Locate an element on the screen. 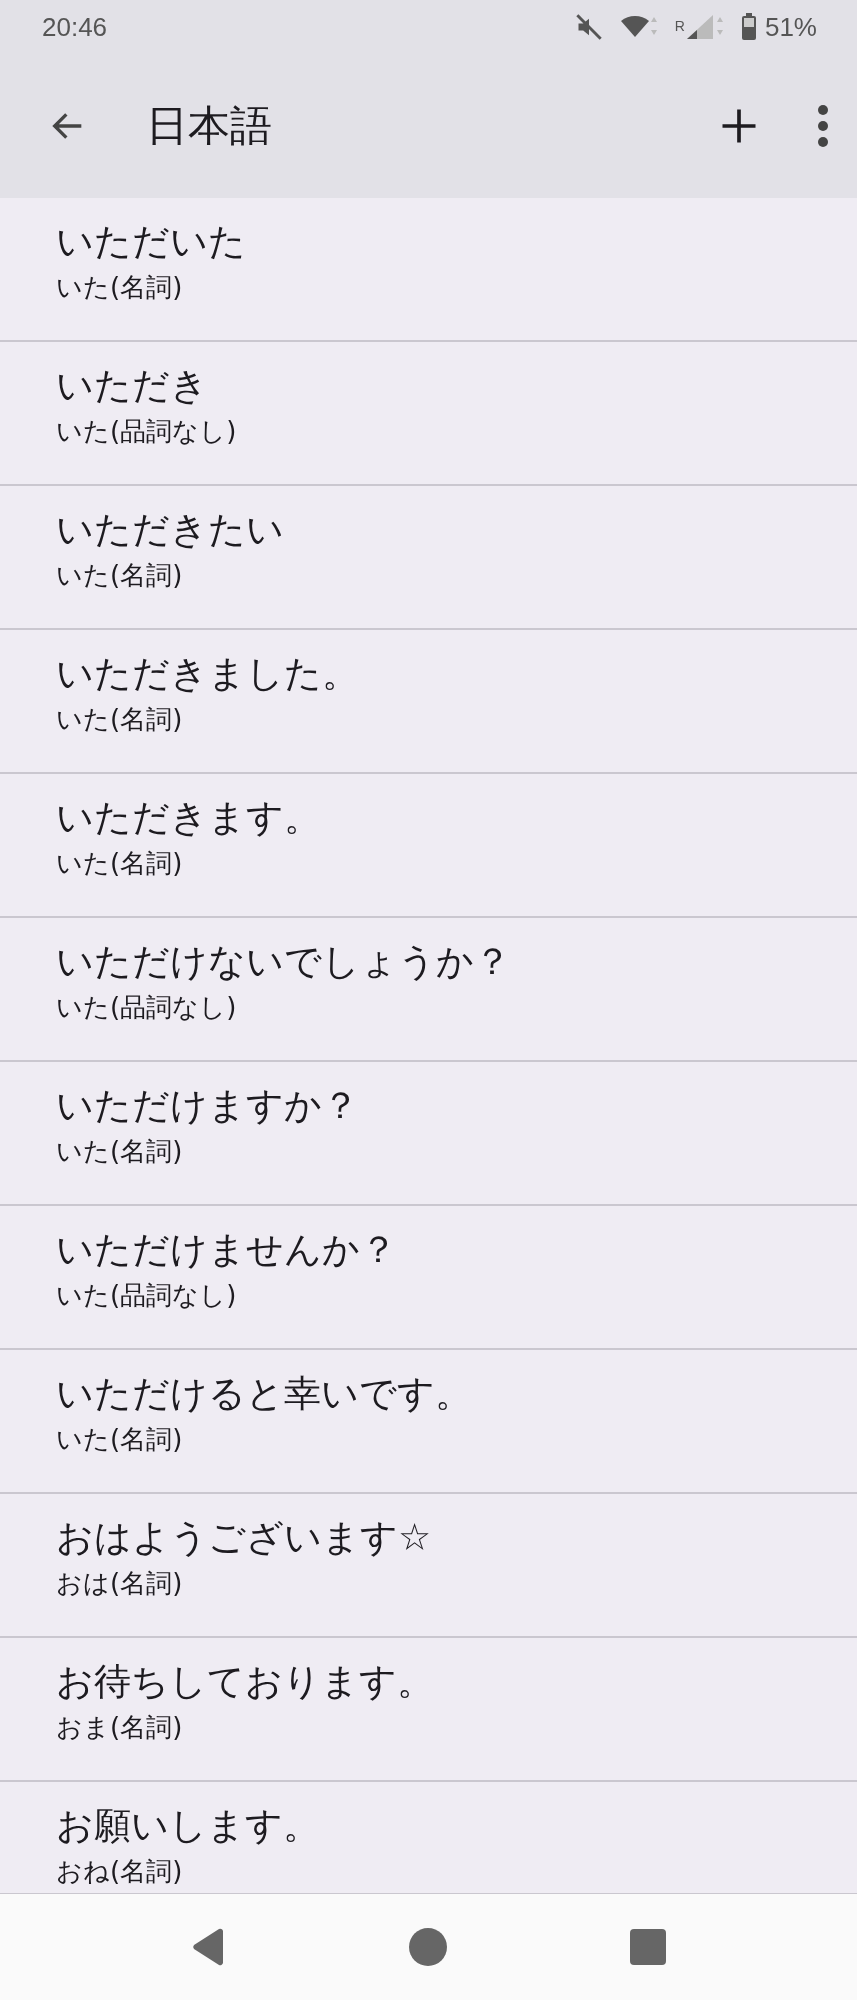 The image size is (857, 2000). item-word: いただき is located at coordinates (132, 386).